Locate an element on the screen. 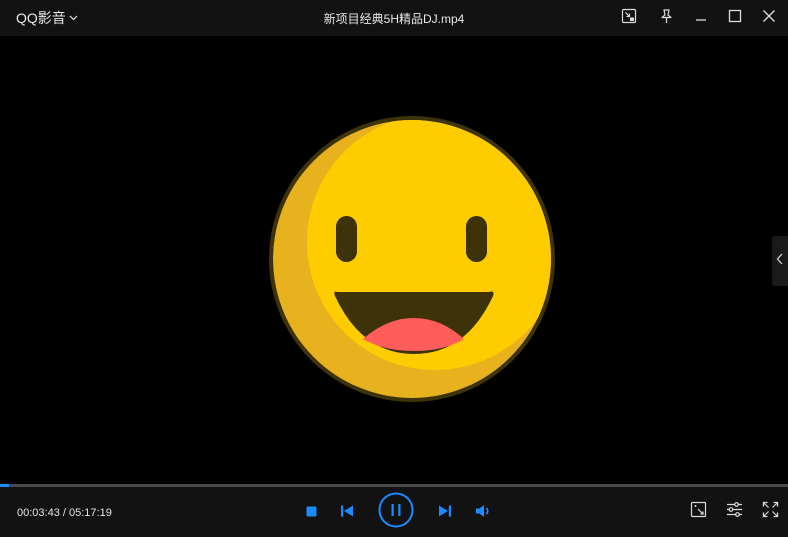 This screenshot has width=788, height=537. stop-button is located at coordinates (311, 513).